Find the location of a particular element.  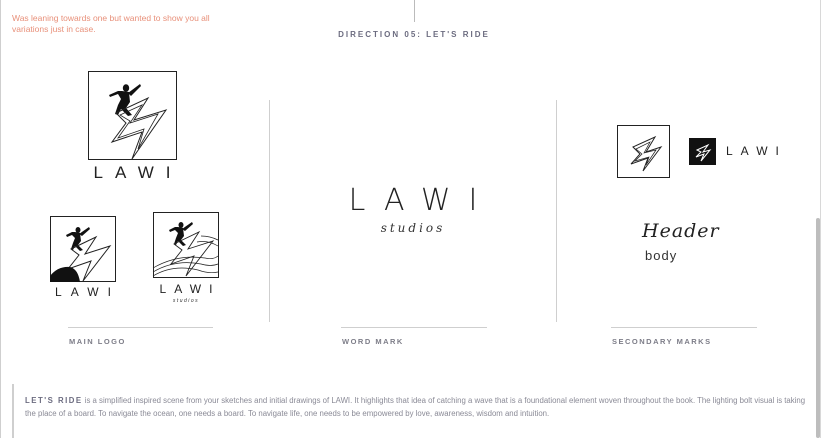

main-logo-mark is located at coordinates (132, 115).